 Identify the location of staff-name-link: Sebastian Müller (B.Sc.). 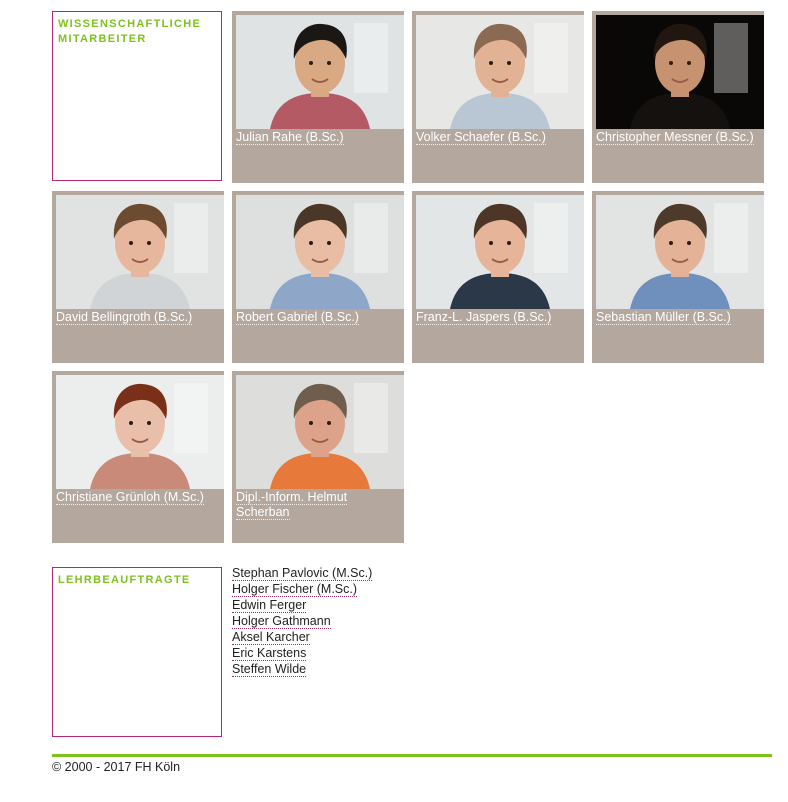
(663, 317).